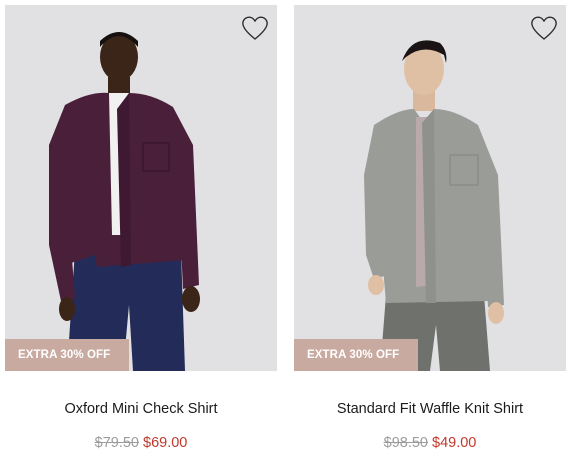  What do you see at coordinates (165, 443) in the screenshot?
I see `sale-price: $69.00` at bounding box center [165, 443].